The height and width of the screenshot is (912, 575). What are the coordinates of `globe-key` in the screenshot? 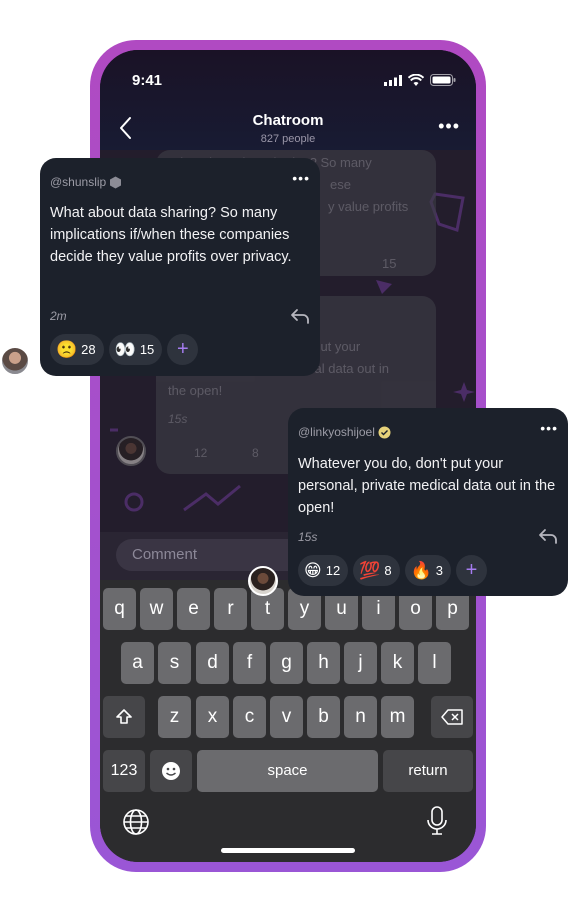 It's located at (137, 823).